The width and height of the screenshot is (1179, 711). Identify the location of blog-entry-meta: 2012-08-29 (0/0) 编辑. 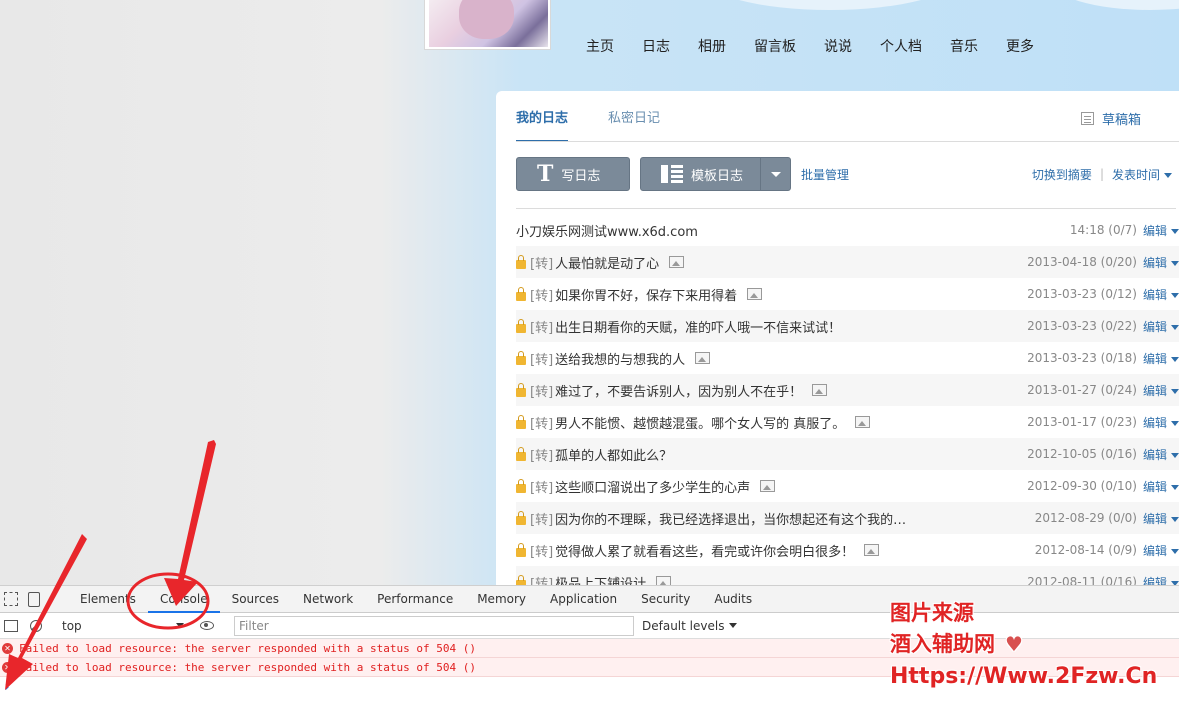
(1107, 518).